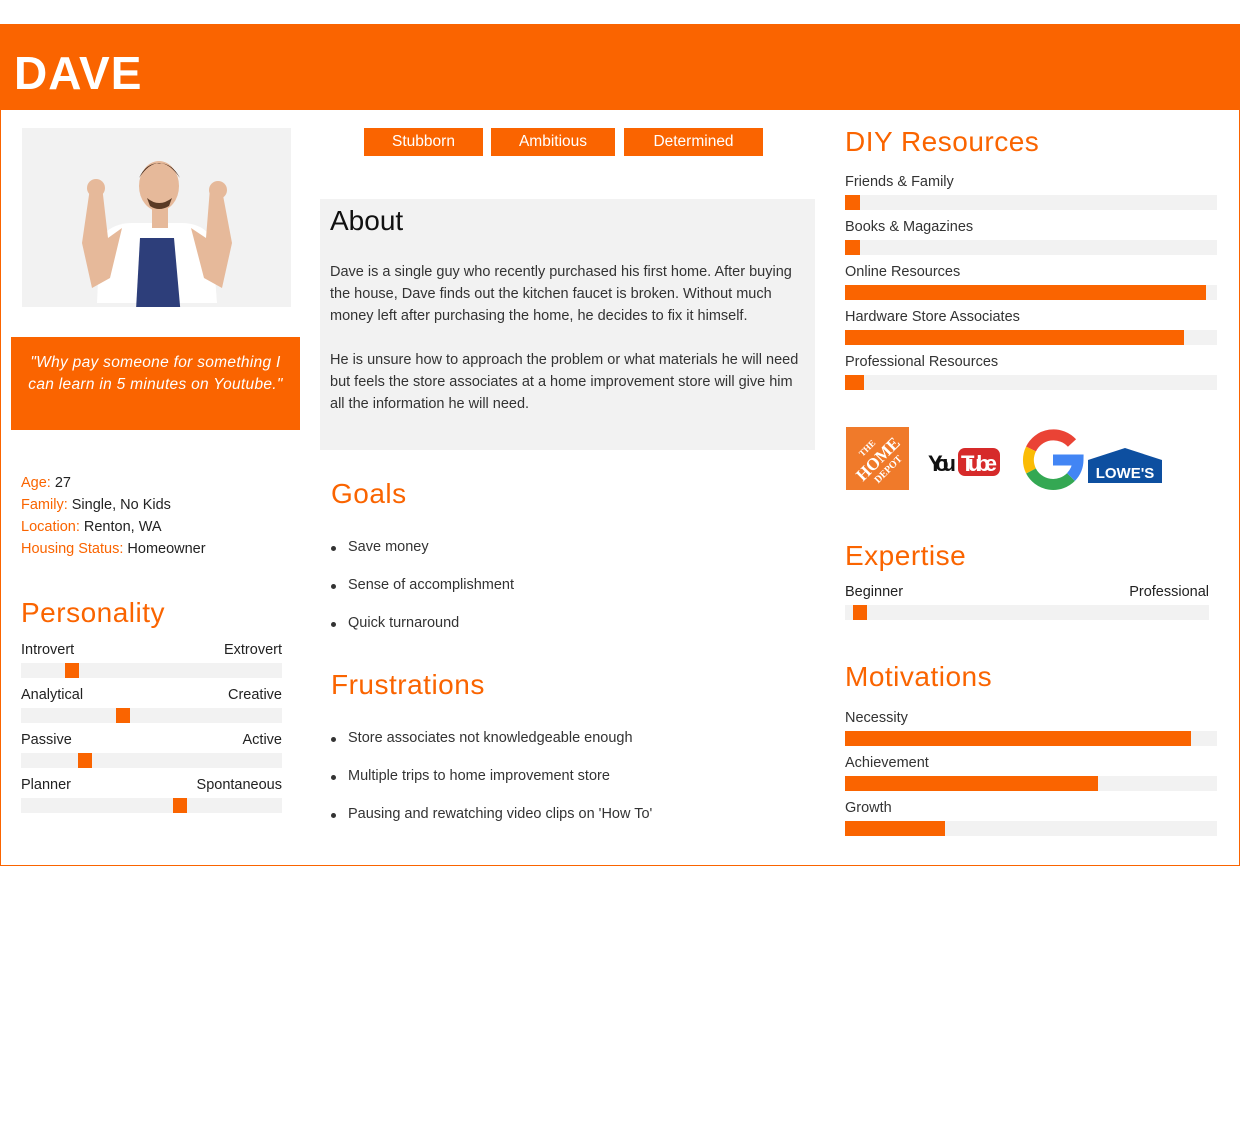 Image resolution: width=1240 pixels, height=1138 pixels. Describe the element at coordinates (78, 73) in the screenshot. I see `persona-name: DAVE` at that location.